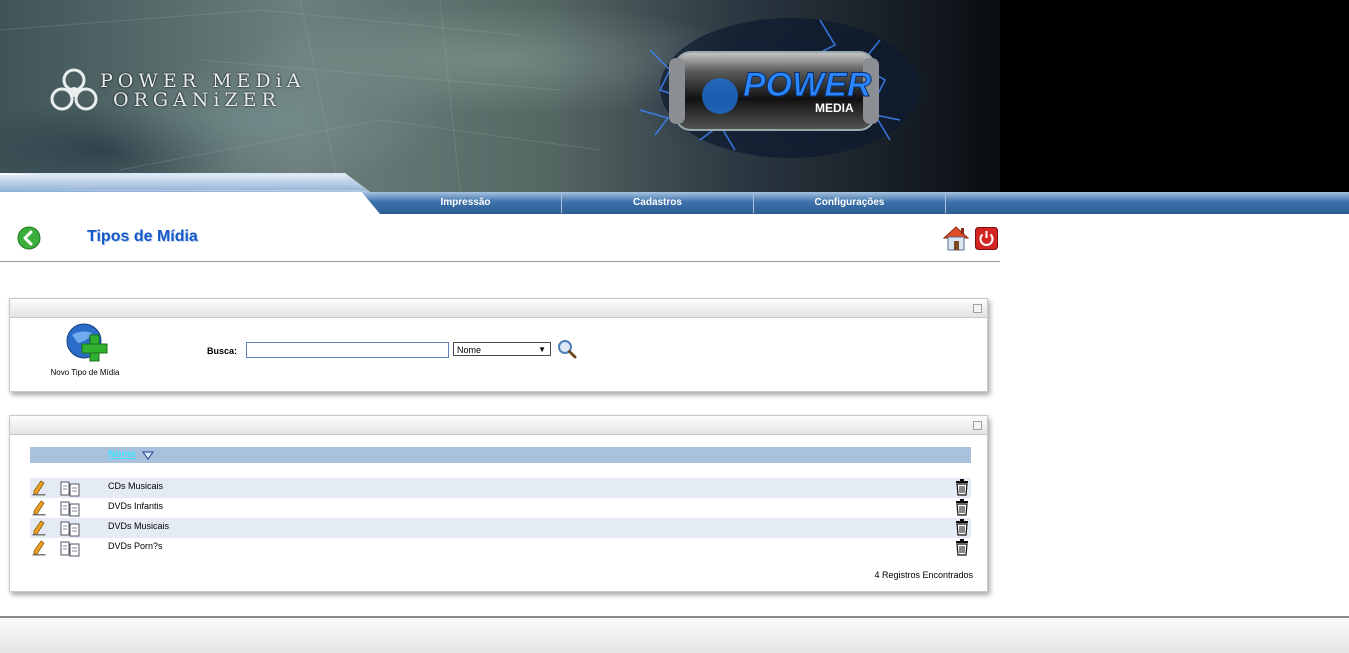 This screenshot has height=653, width=1349. What do you see at coordinates (142, 236) in the screenshot?
I see `page-title: Tipos de Mídia` at bounding box center [142, 236].